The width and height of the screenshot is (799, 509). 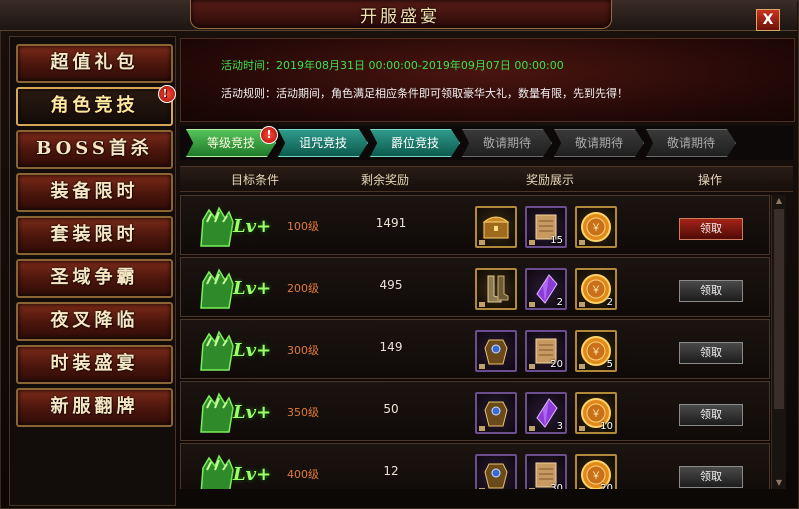 I want to click on table-row: Lv+ 350级 50 3 ￥ 10 领取, so click(x=475, y=411).